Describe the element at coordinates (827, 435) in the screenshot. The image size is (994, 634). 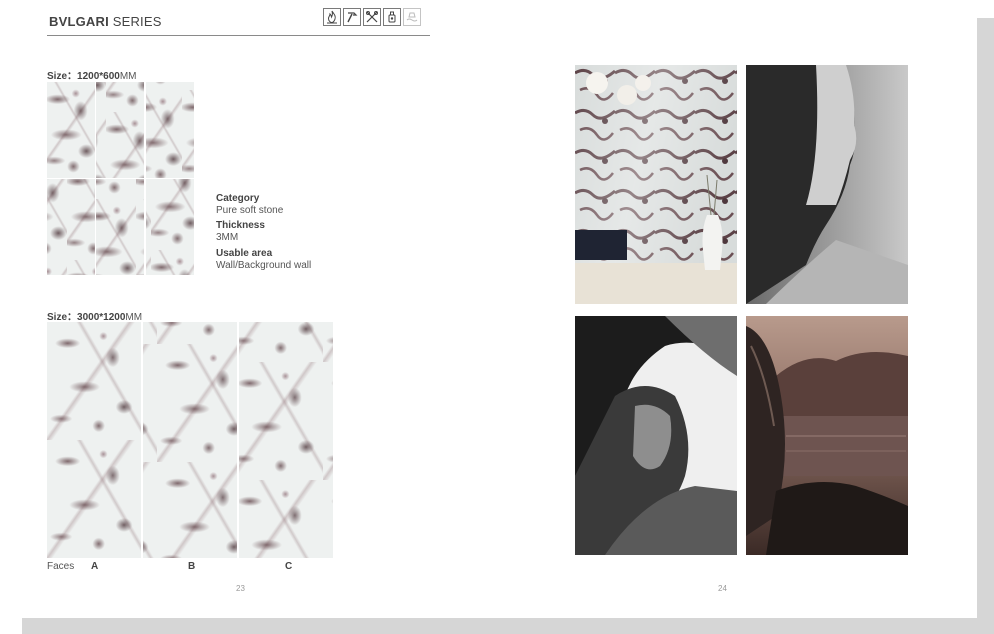
I see `rock-lake-photo` at that location.